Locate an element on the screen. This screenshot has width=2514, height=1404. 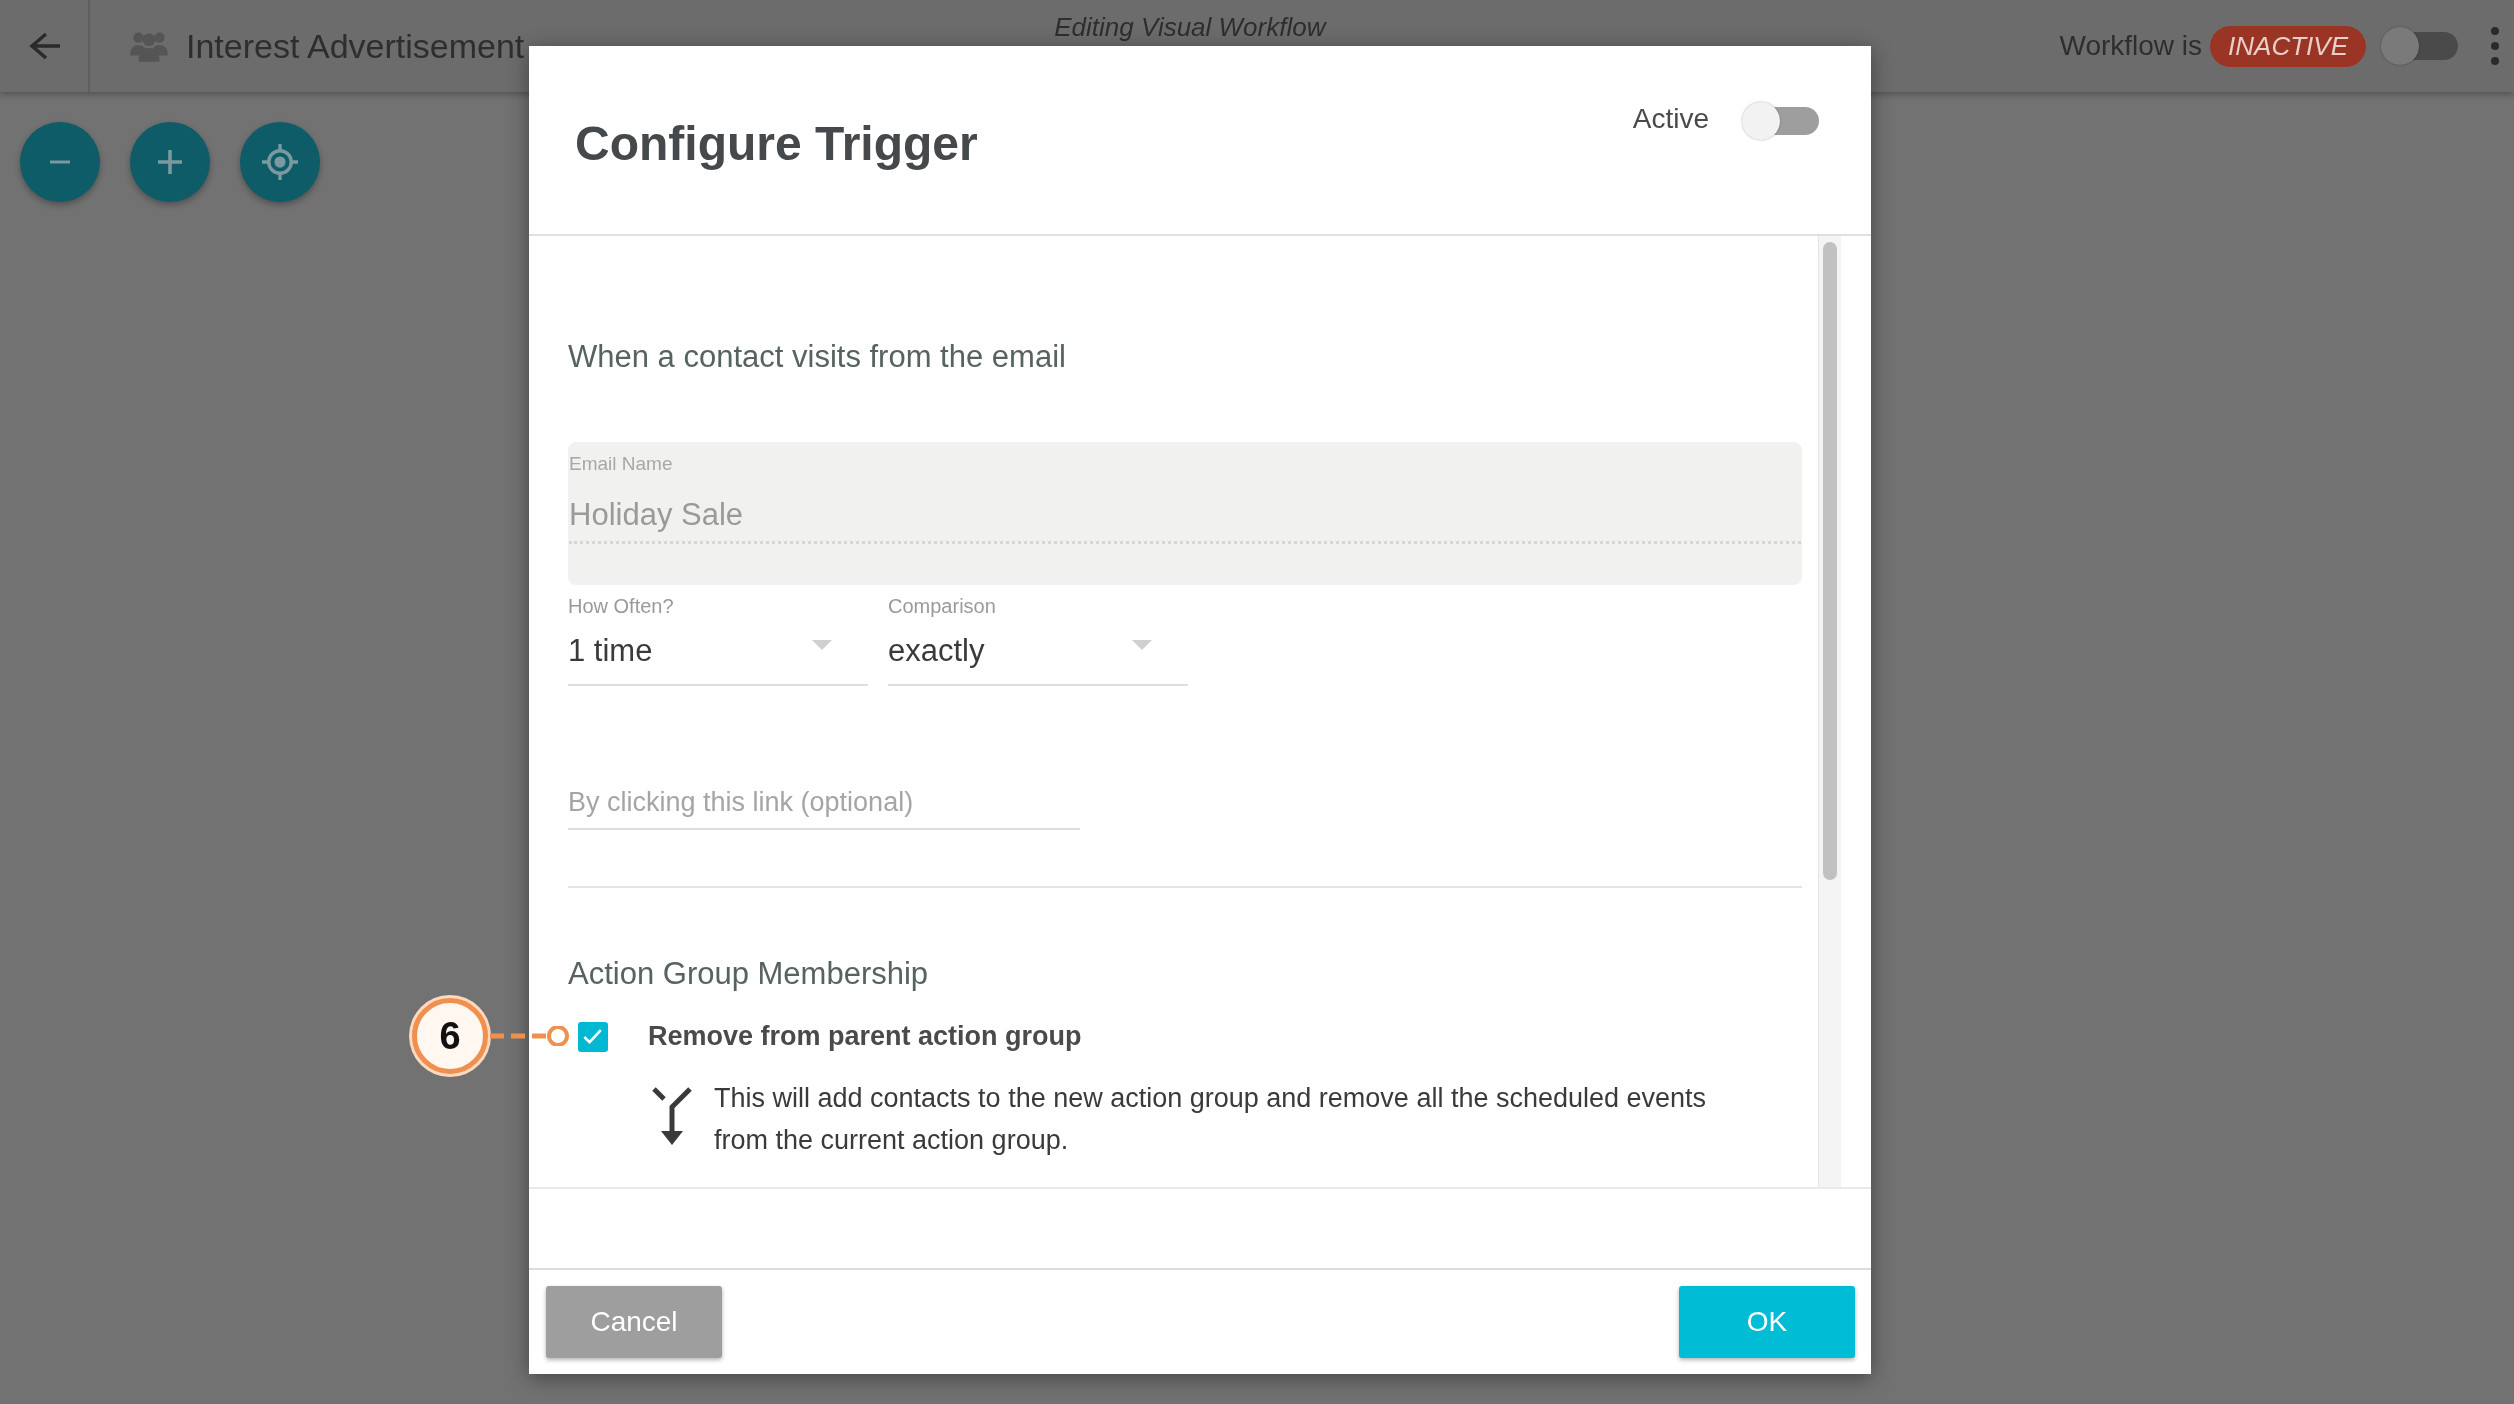
checkbox-label: Remove from parent action group is located at coordinates (865, 1036).